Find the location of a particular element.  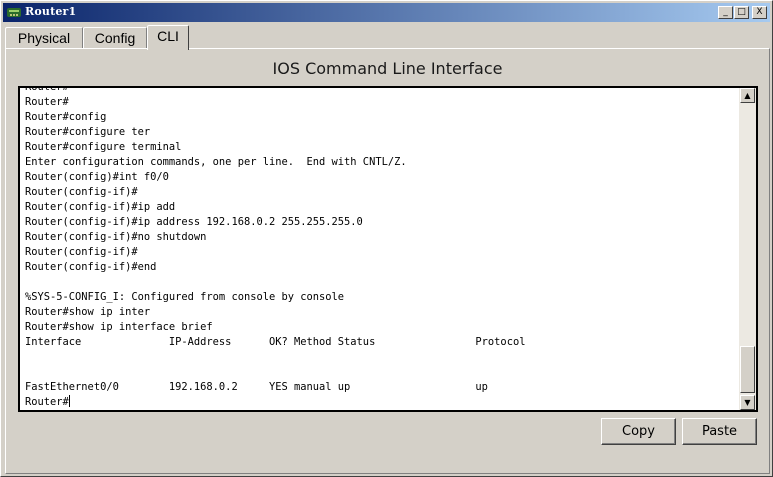

maximize-button: □ is located at coordinates (741, 12).